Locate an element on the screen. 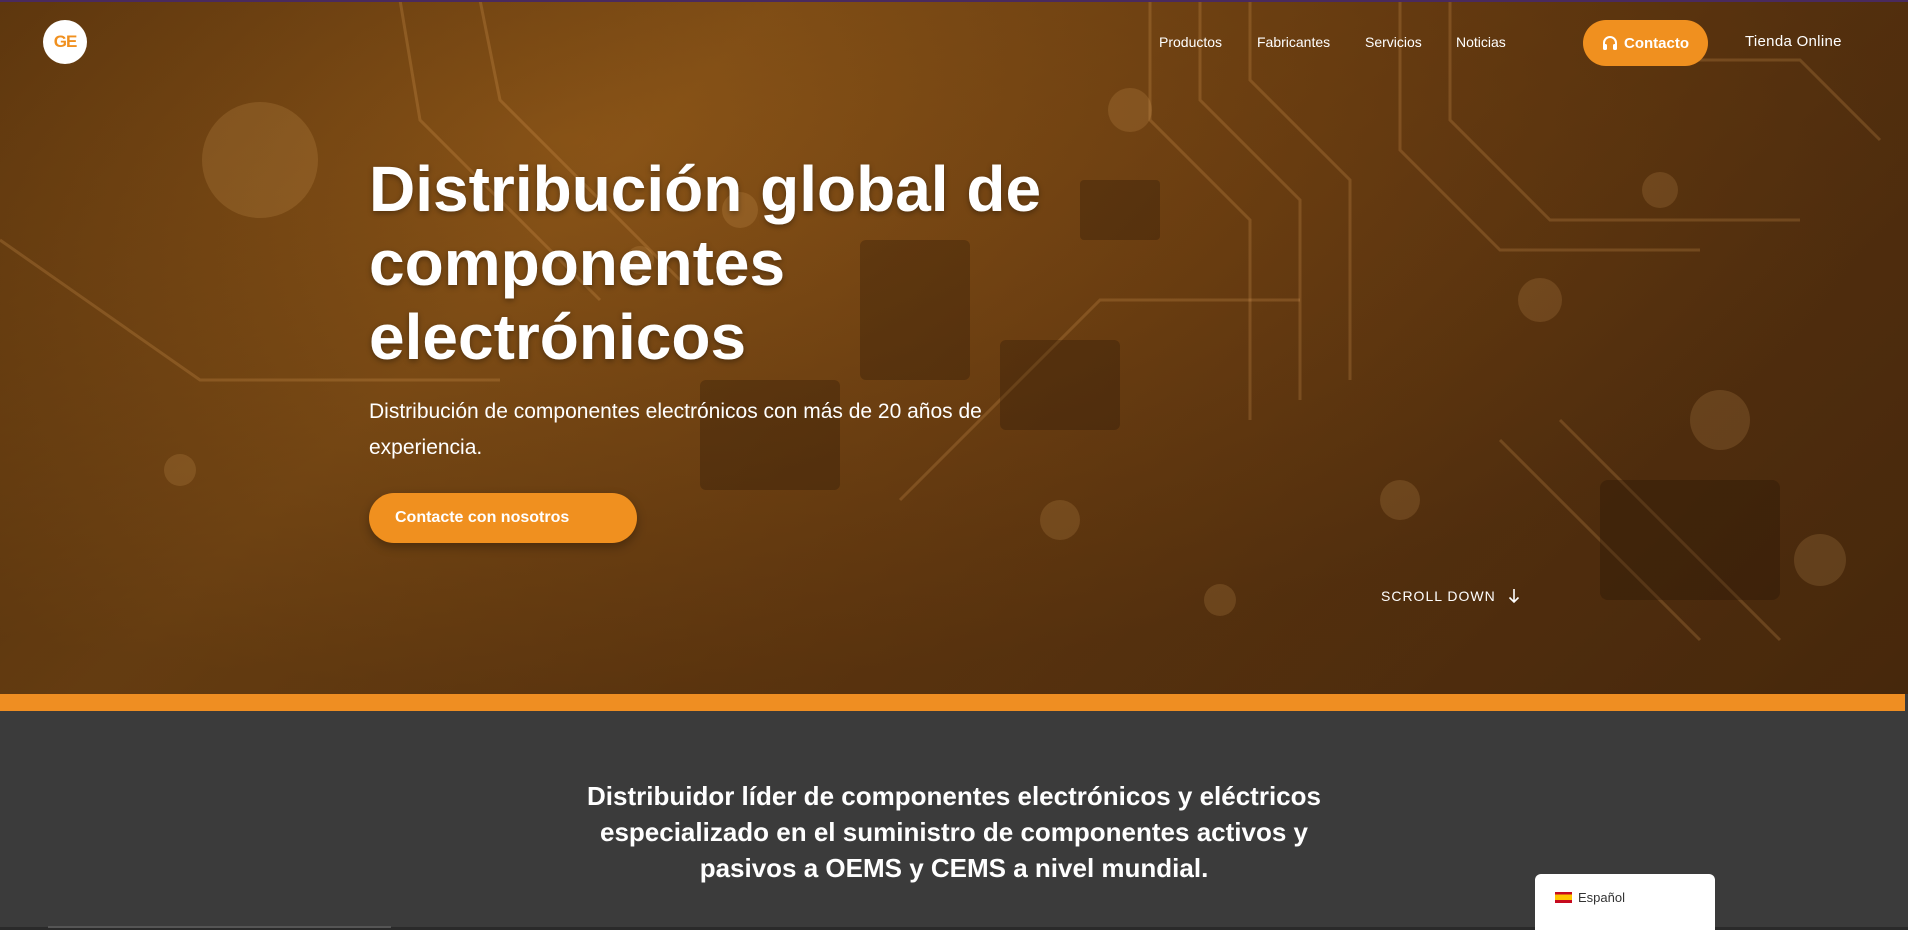 The image size is (1908, 930). accent-divider is located at coordinates (952, 702).